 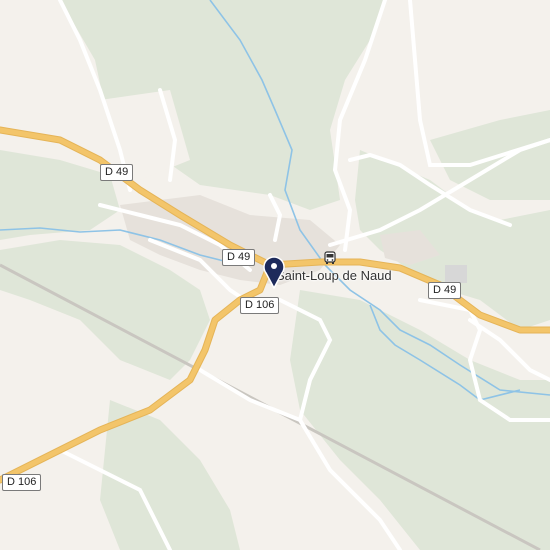 What do you see at coordinates (117, 172) in the screenshot?
I see `road-label-d49-west: D 49` at bounding box center [117, 172].